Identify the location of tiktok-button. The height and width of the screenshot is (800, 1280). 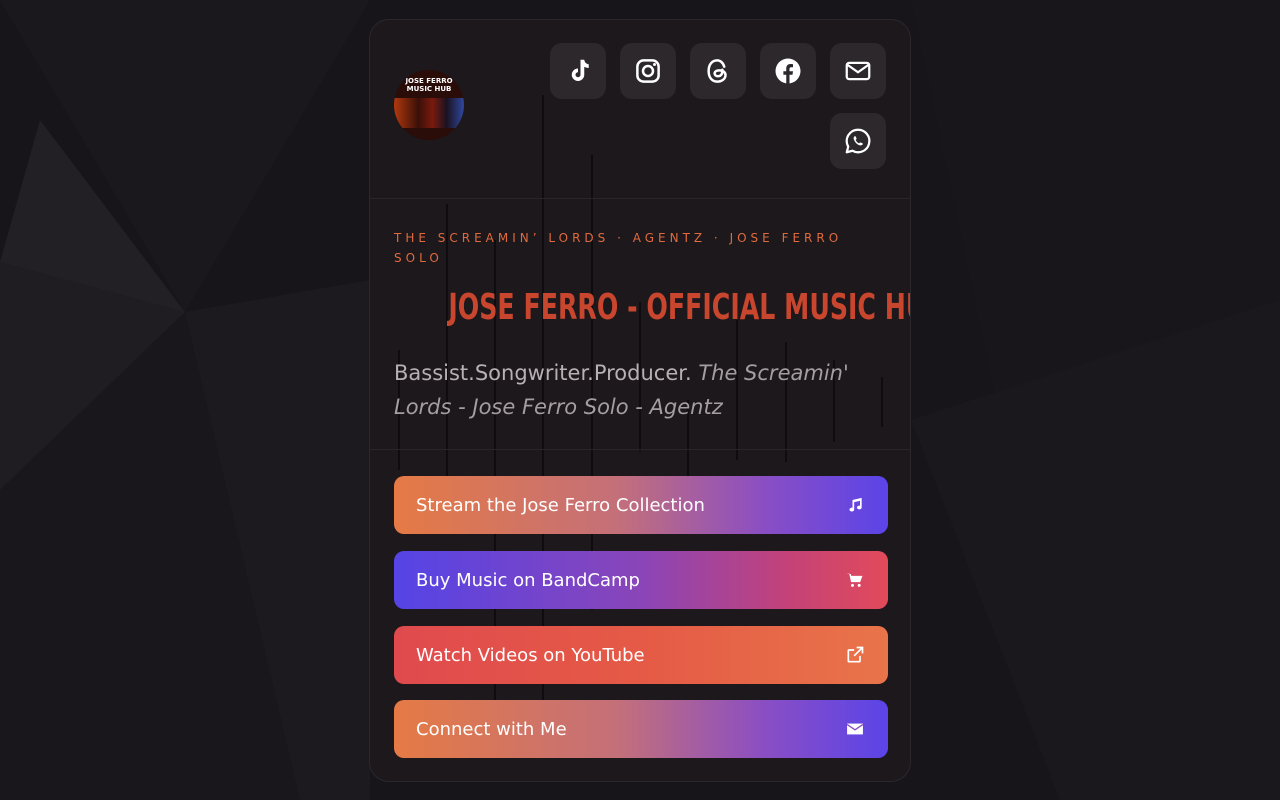
(578, 71).